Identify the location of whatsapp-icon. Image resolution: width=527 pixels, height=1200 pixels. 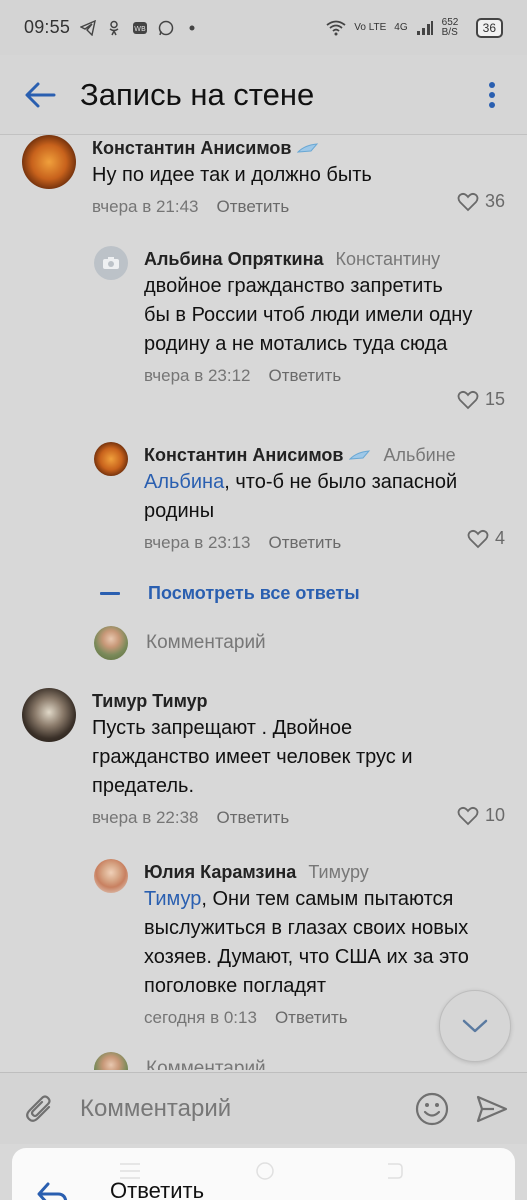
(166, 27).